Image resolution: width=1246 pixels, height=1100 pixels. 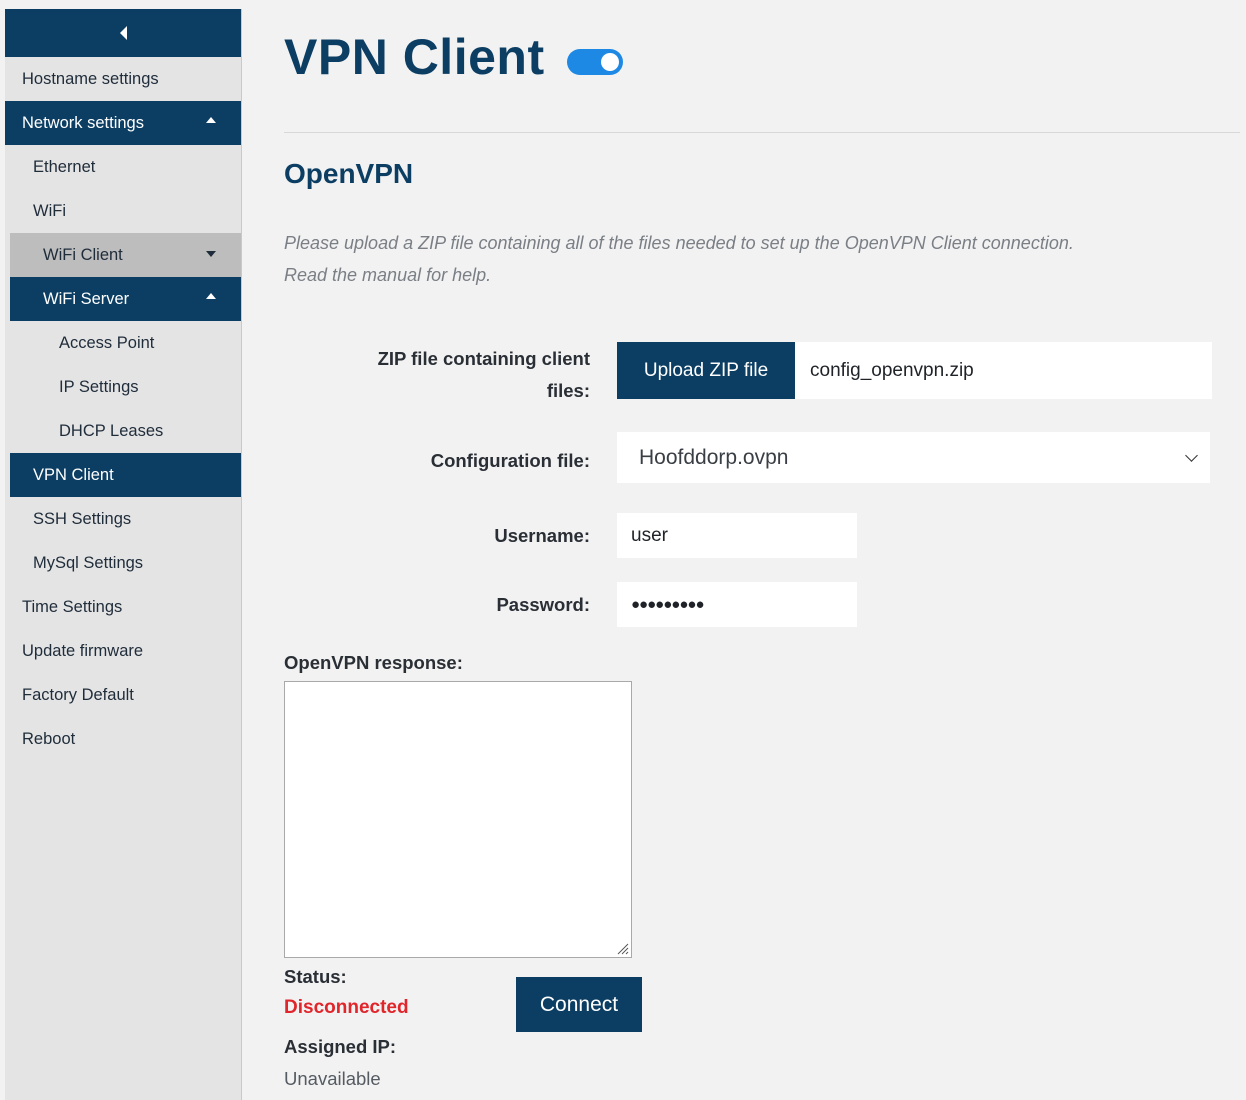 I want to click on sidebar-item-wifi-server: WiFi Server, so click(x=125, y=299).